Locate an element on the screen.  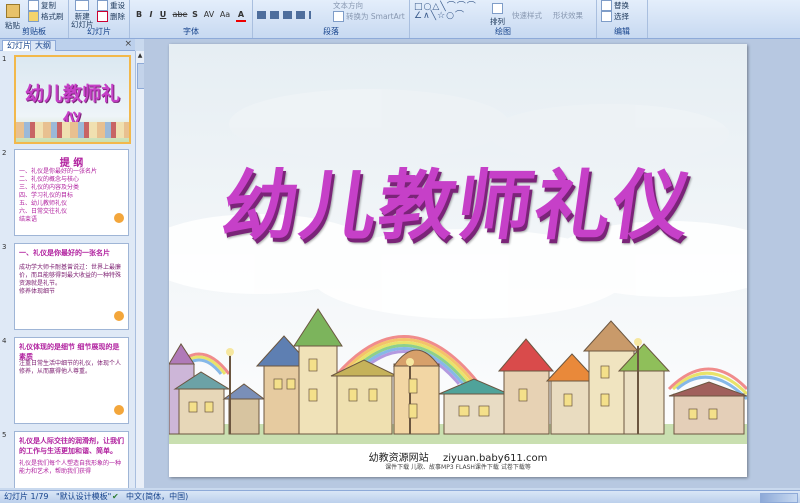
text-direction-button: 文本方向 is located at coordinates (348, 5).